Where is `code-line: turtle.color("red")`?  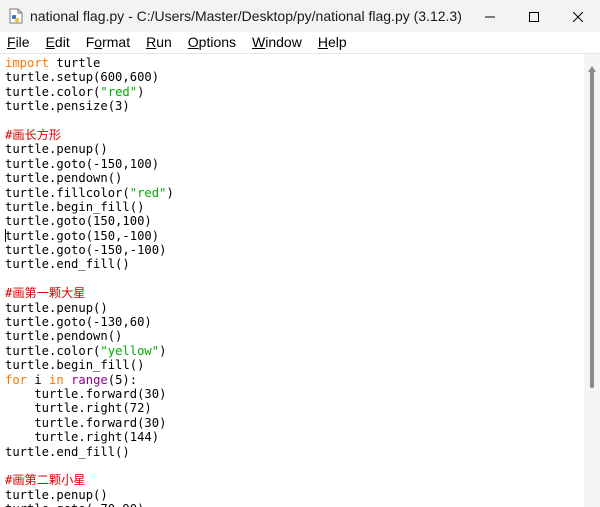
code-line: turtle.color("red") is located at coordinates (89, 92).